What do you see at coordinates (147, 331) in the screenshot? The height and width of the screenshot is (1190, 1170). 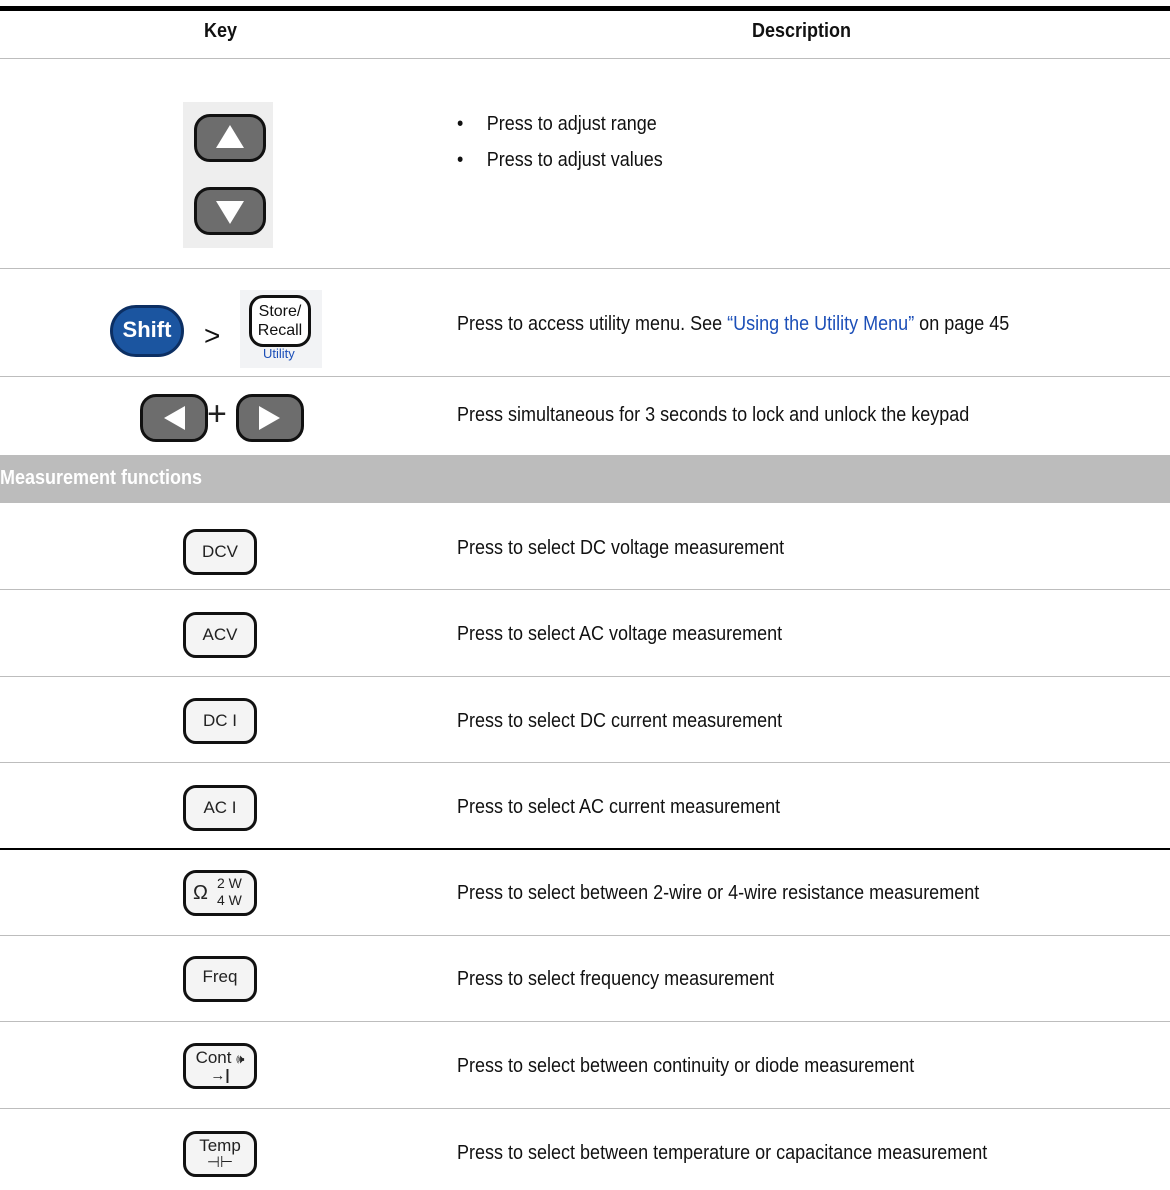 I see `shift-key: Shift` at bounding box center [147, 331].